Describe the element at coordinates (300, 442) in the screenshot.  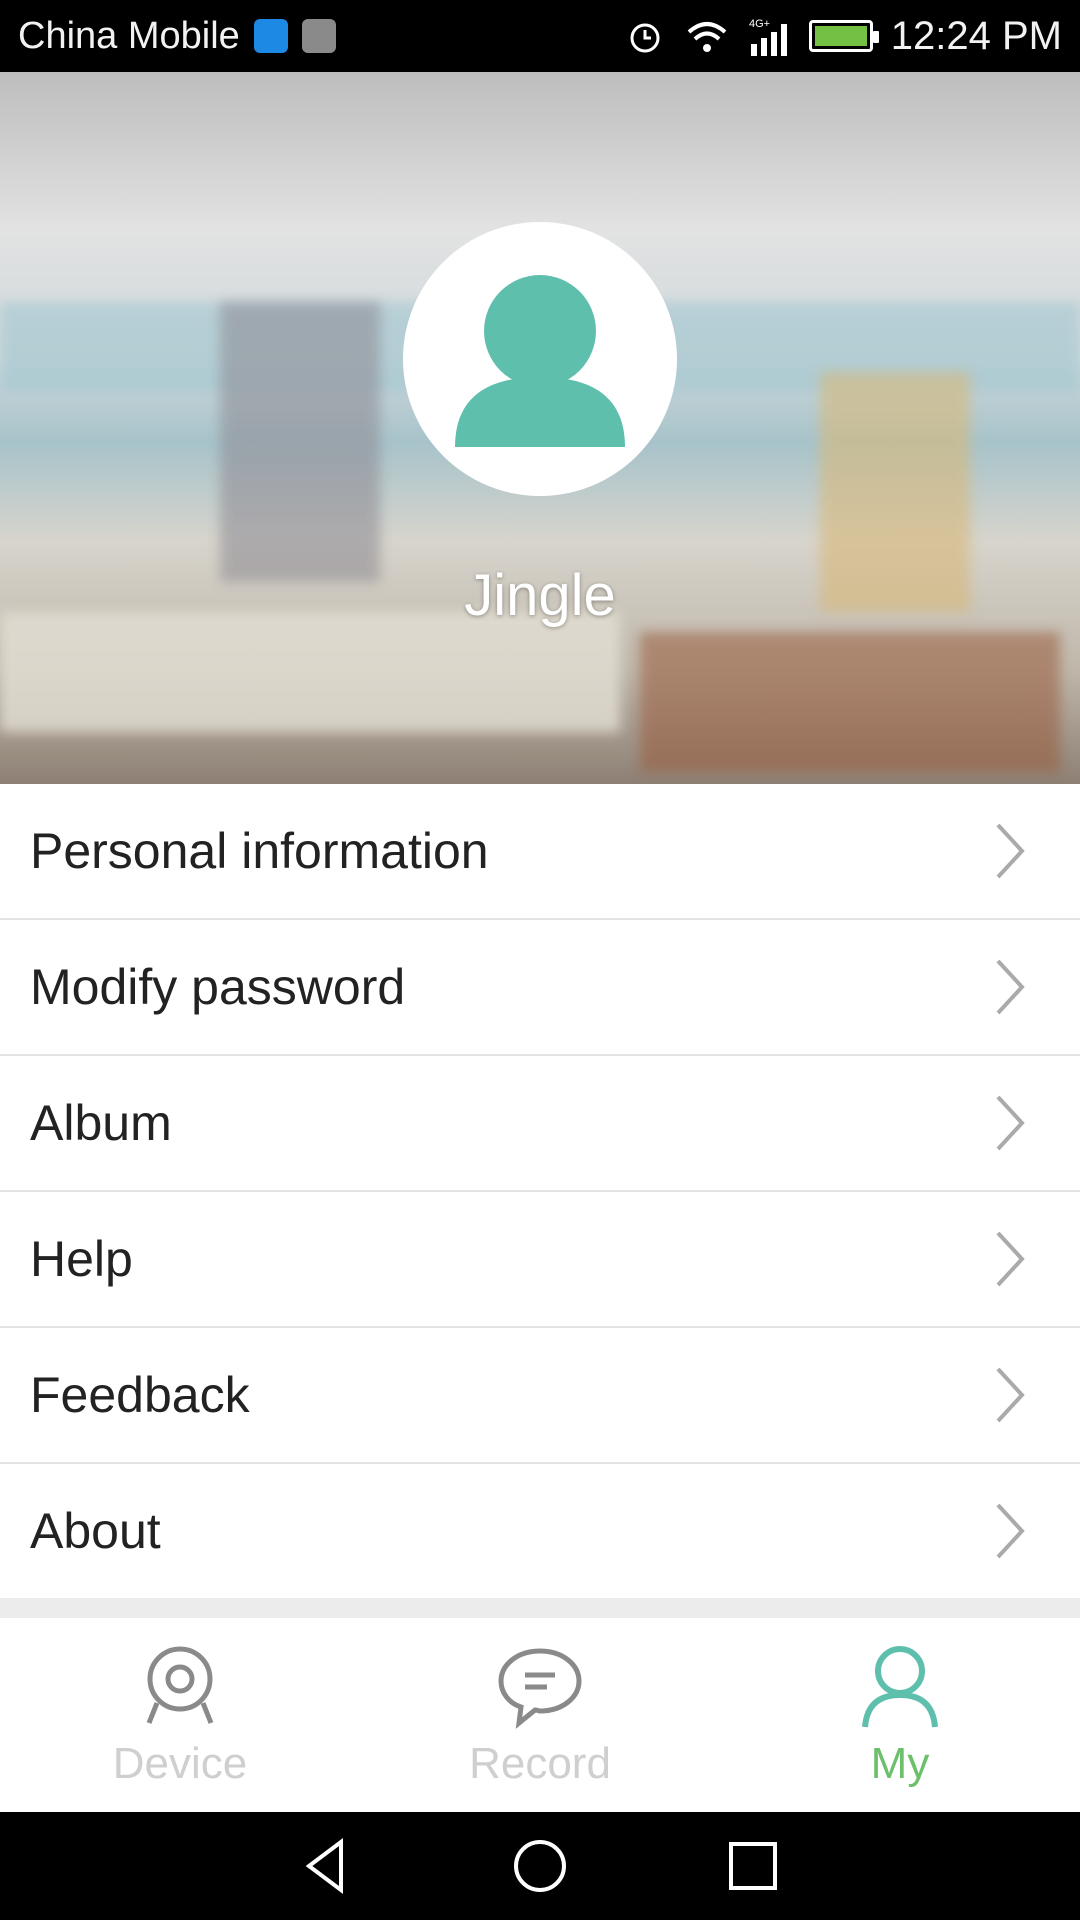
I see `background-building` at that location.